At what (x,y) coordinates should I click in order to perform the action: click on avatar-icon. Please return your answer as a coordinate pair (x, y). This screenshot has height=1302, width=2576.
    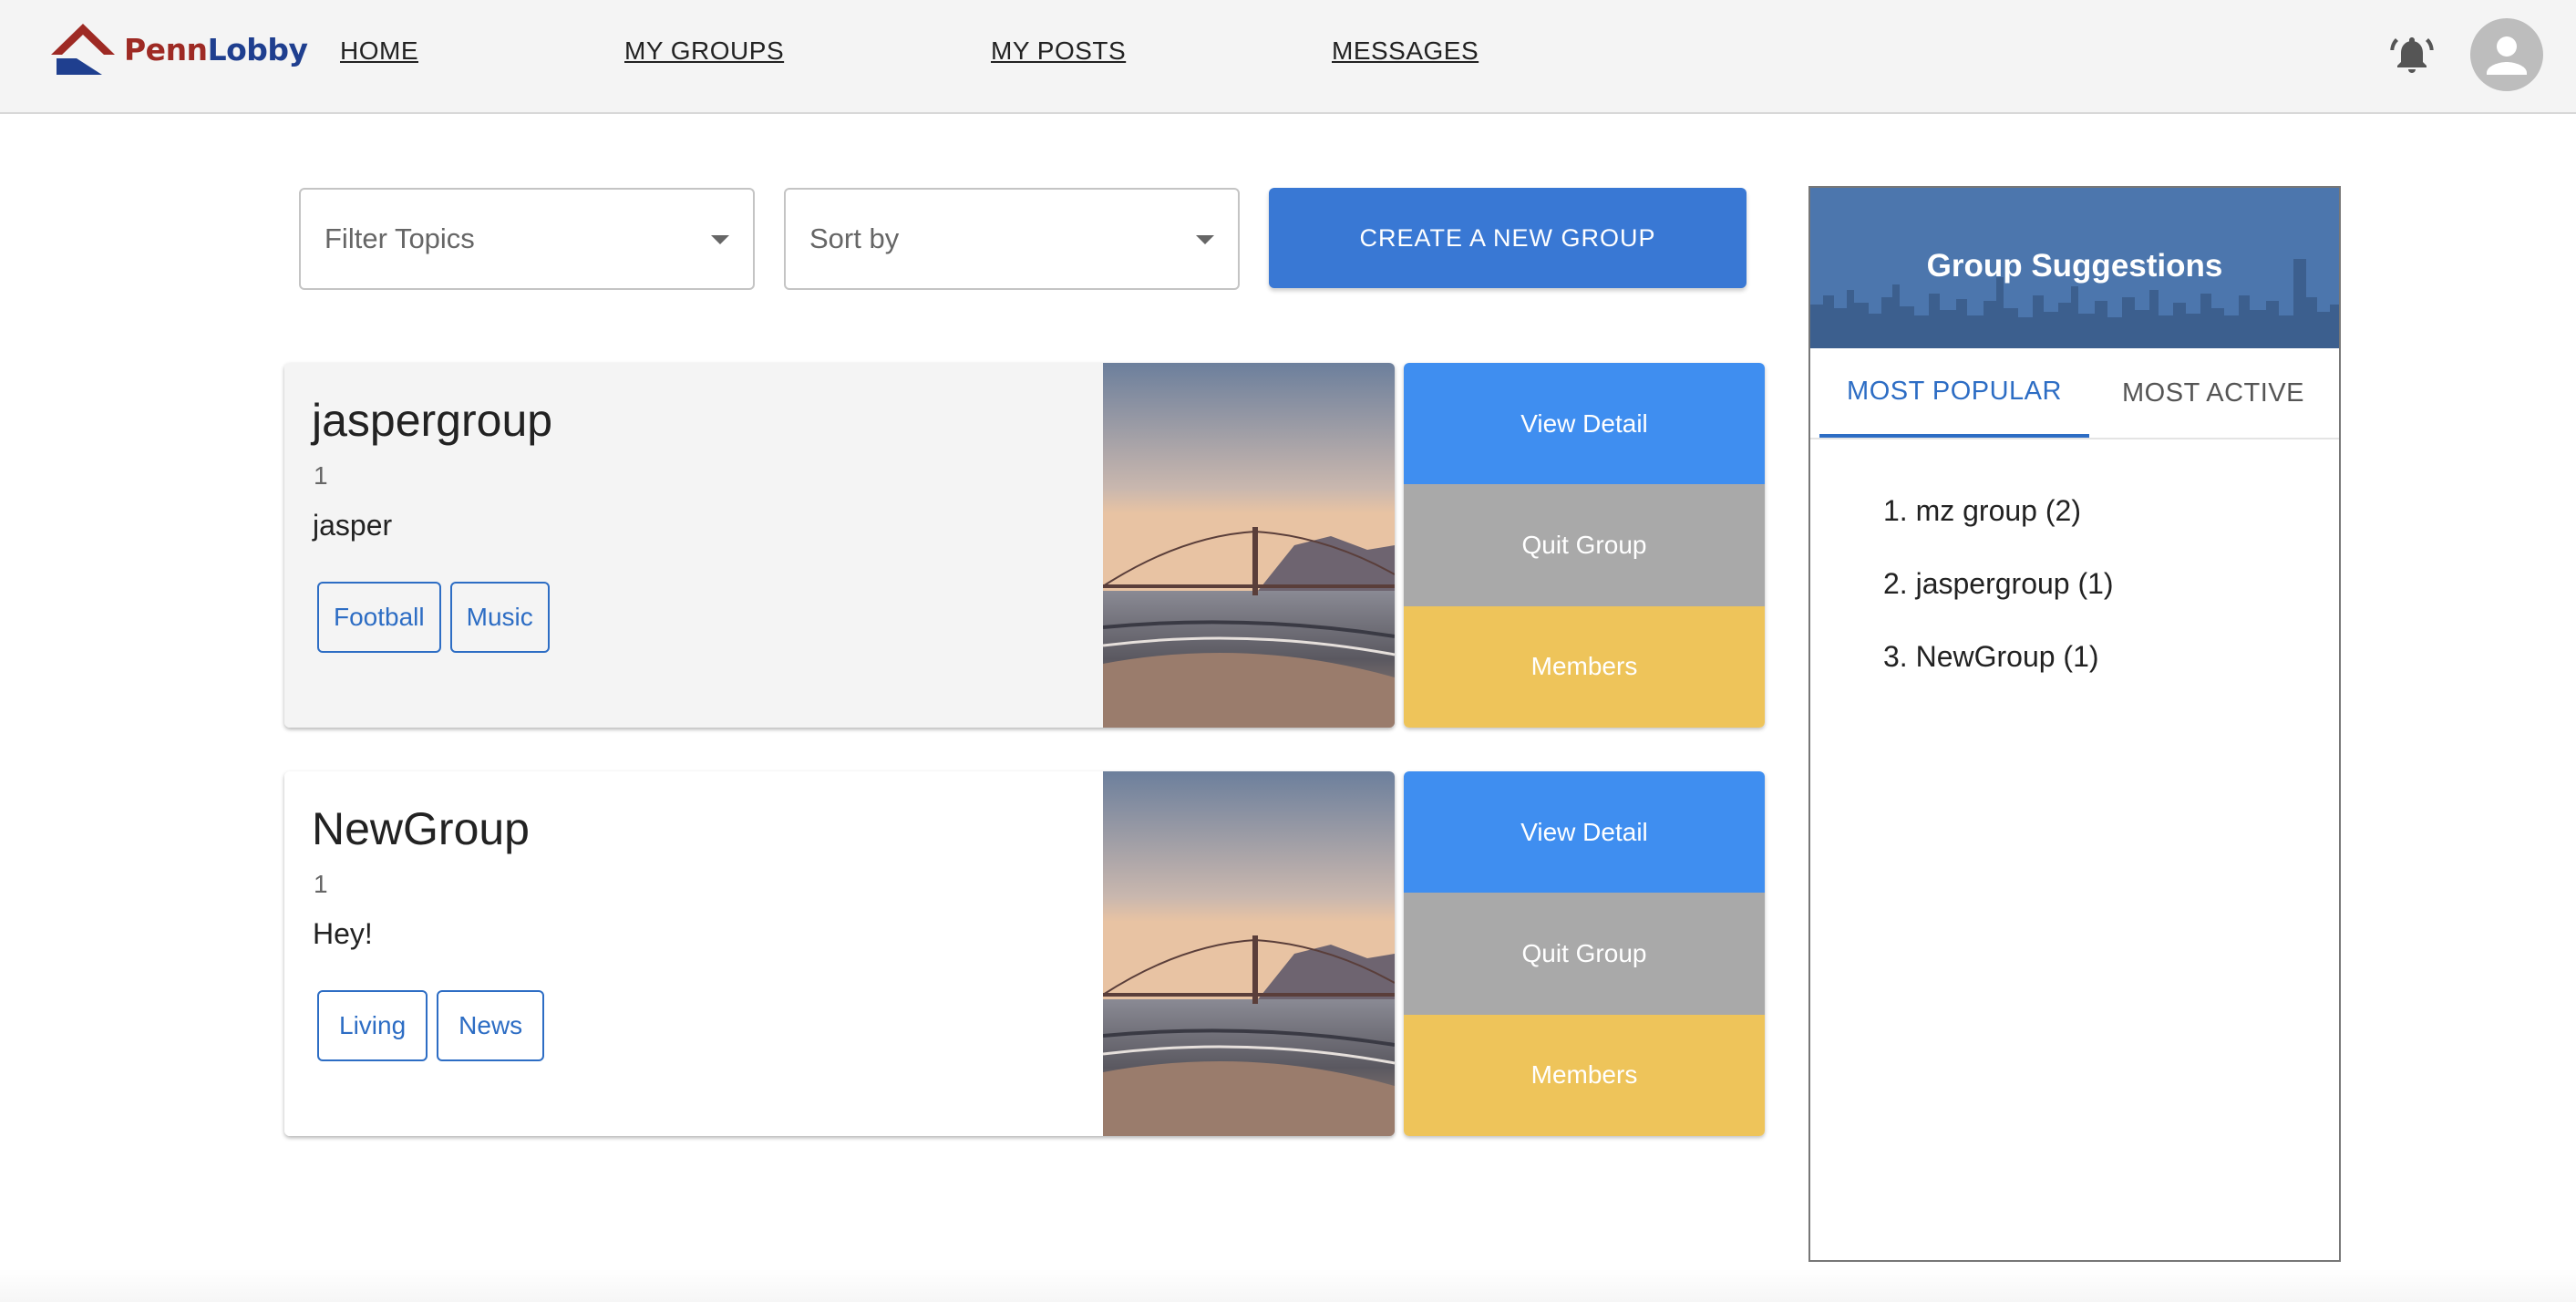
    Looking at the image, I should click on (2506, 54).